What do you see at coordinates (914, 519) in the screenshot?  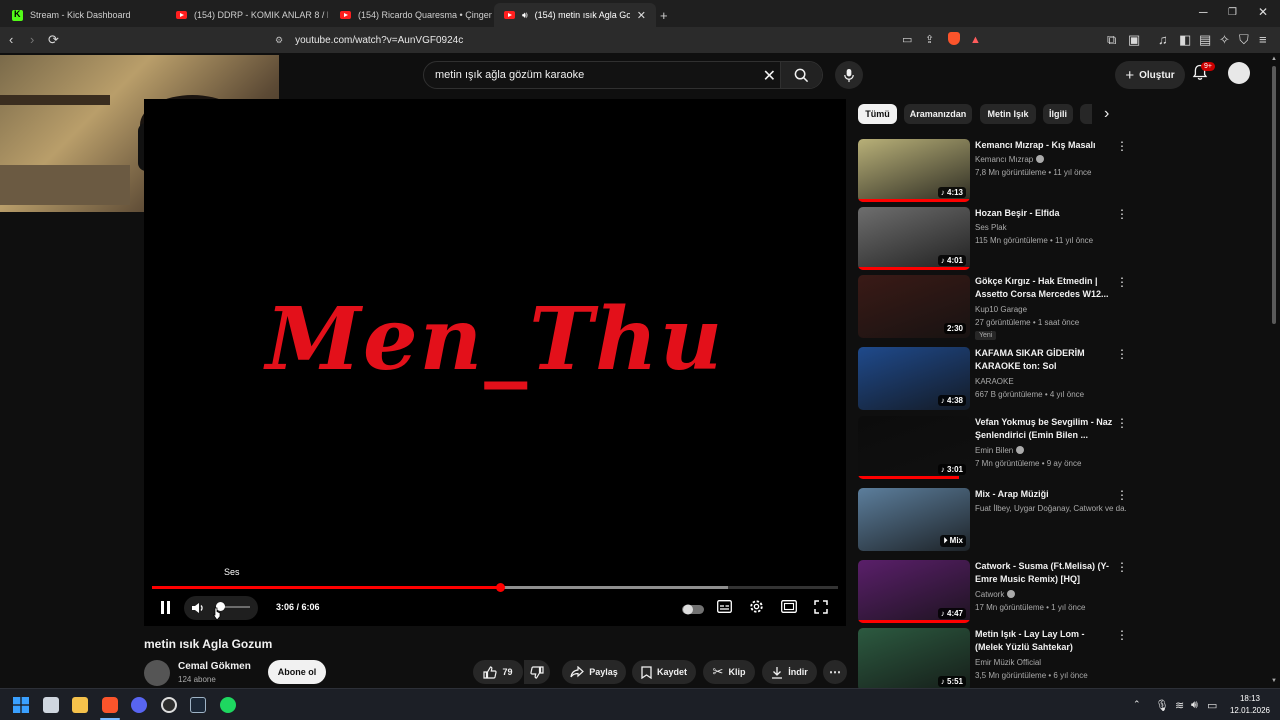 I see `video-thumbnail: ⏵ Mix` at bounding box center [914, 519].